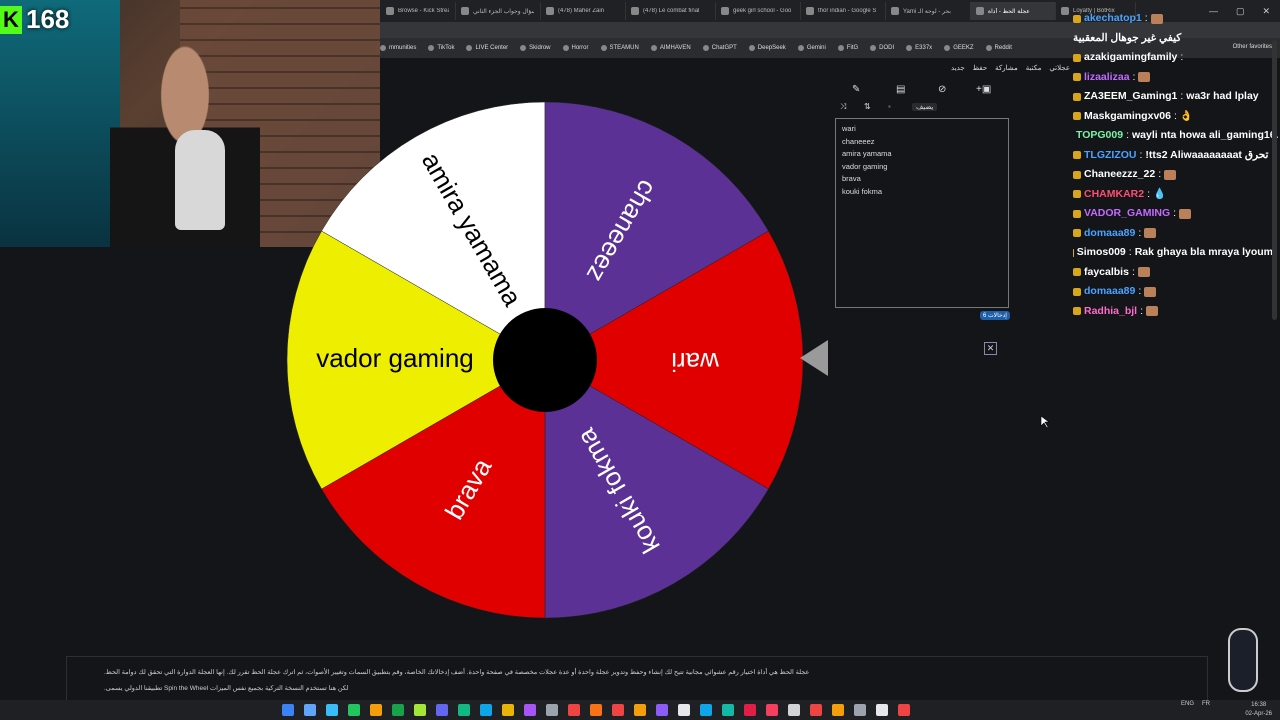 The width and height of the screenshot is (1280, 720). I want to click on sort-icon: ⇅, so click(867, 106).